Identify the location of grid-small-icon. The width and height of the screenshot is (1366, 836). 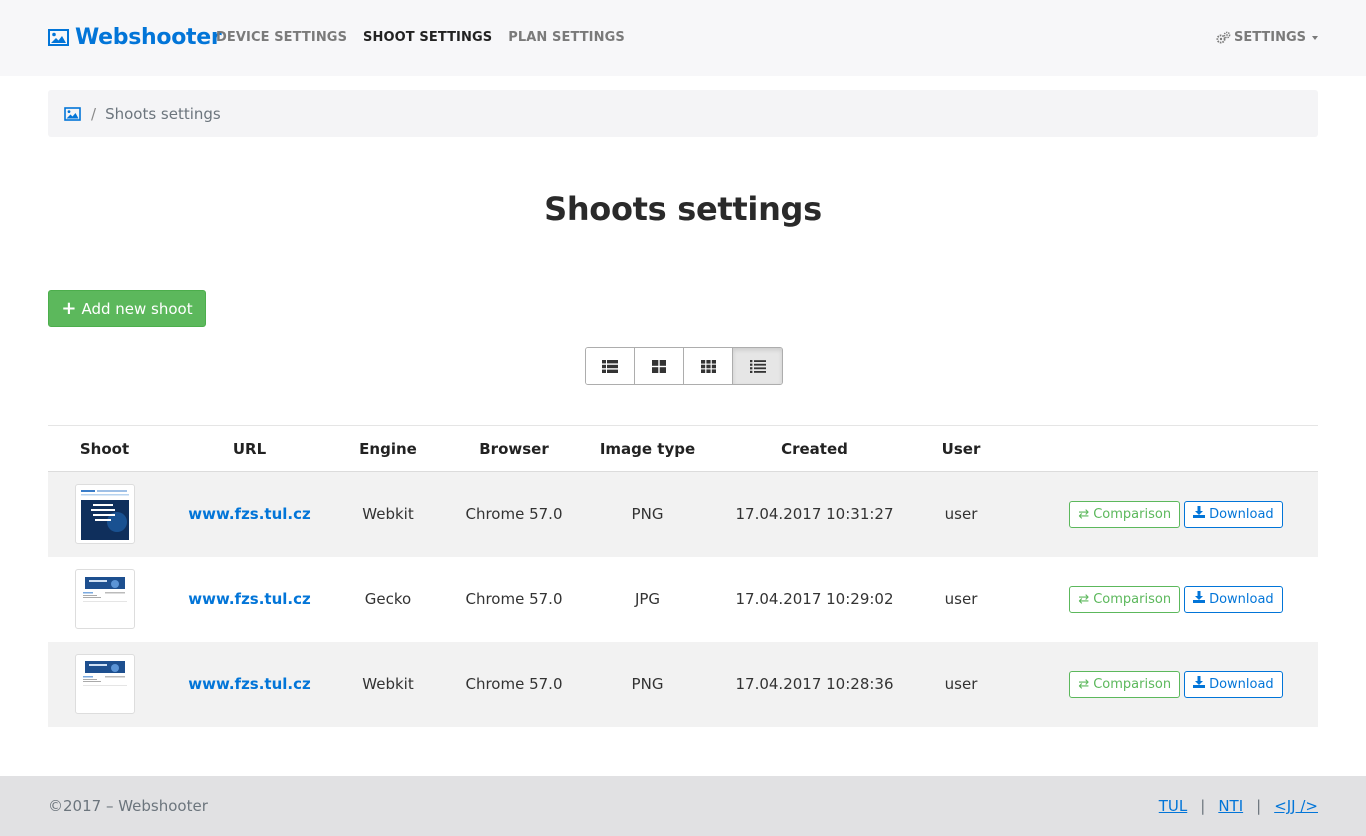
(708, 366).